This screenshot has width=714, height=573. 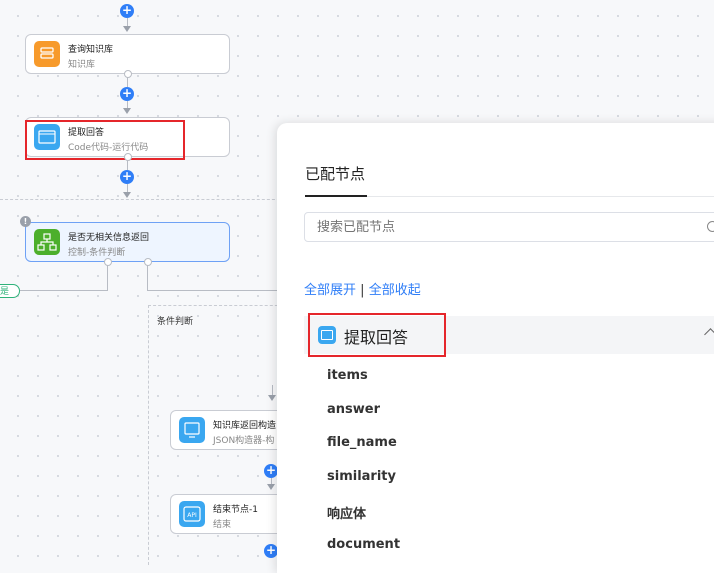 I want to click on node-condition-check: 是否无相关信息返回 控制-条件判断, so click(x=127, y=242).